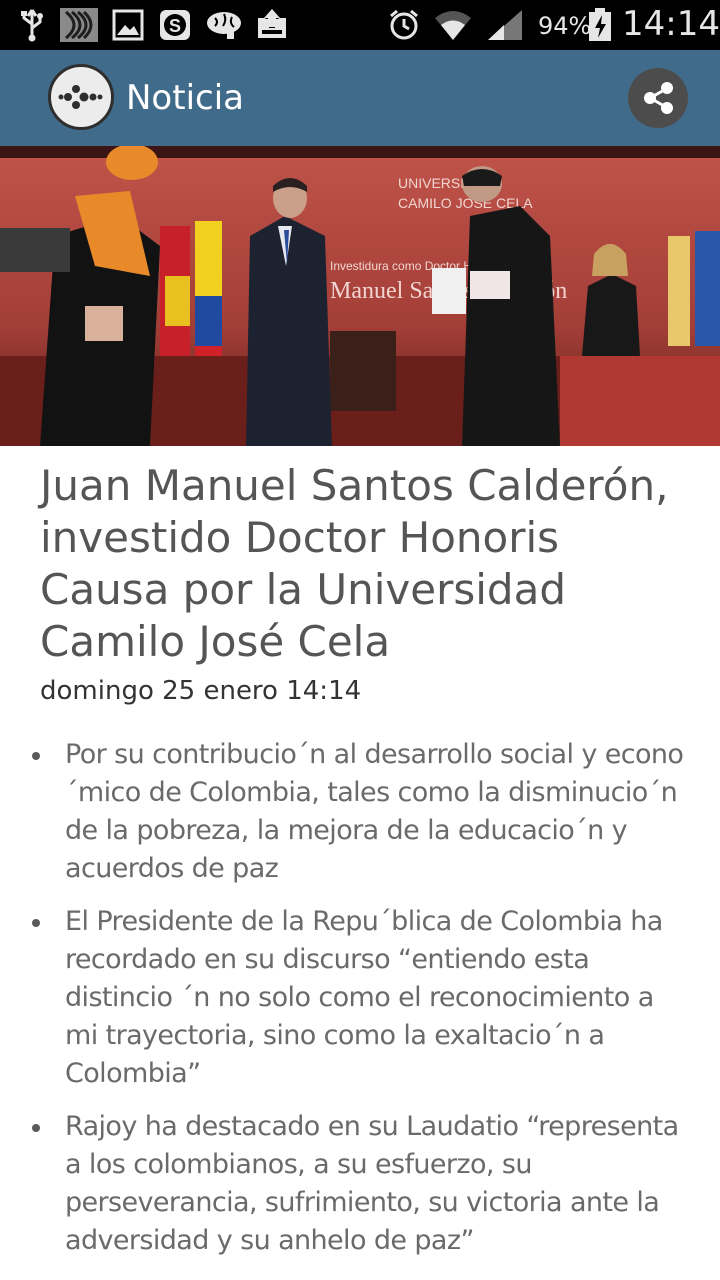 Image resolution: width=720 pixels, height=1280 pixels. I want to click on app-logo-icon, so click(81, 97).